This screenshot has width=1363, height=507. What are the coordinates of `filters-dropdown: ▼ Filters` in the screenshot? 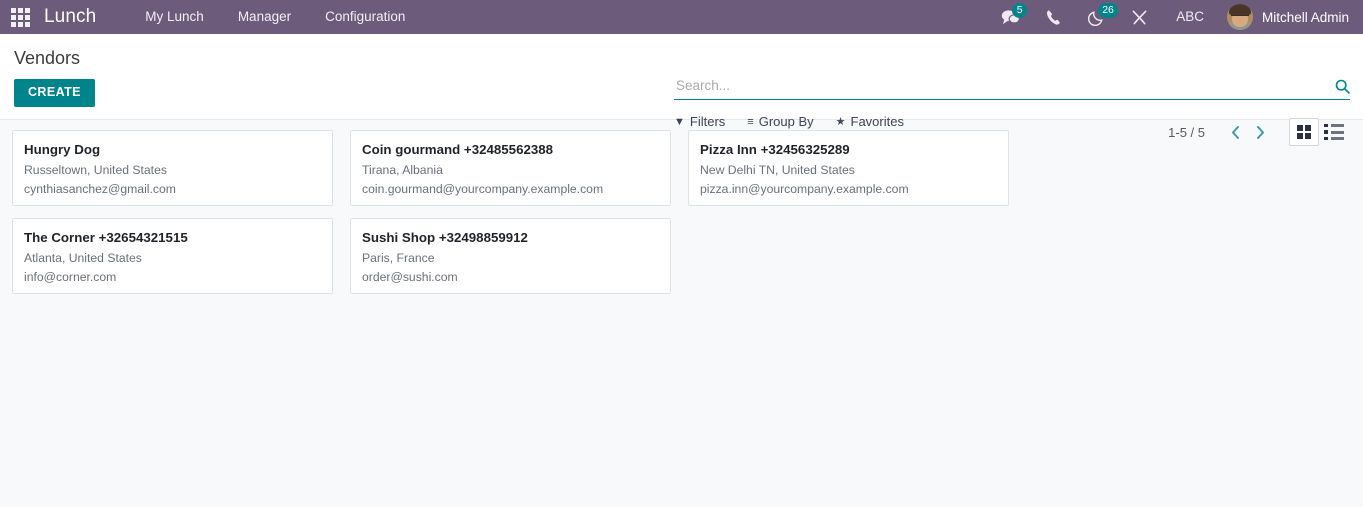 It's located at (699, 121).